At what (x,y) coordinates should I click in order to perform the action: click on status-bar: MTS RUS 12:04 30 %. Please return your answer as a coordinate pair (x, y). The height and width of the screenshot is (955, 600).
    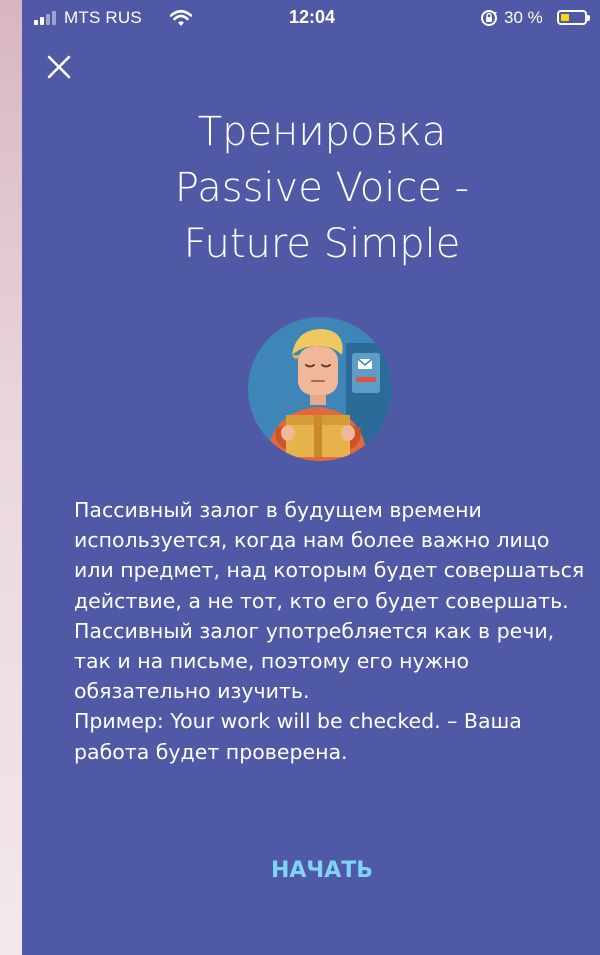
    Looking at the image, I should click on (311, 20).